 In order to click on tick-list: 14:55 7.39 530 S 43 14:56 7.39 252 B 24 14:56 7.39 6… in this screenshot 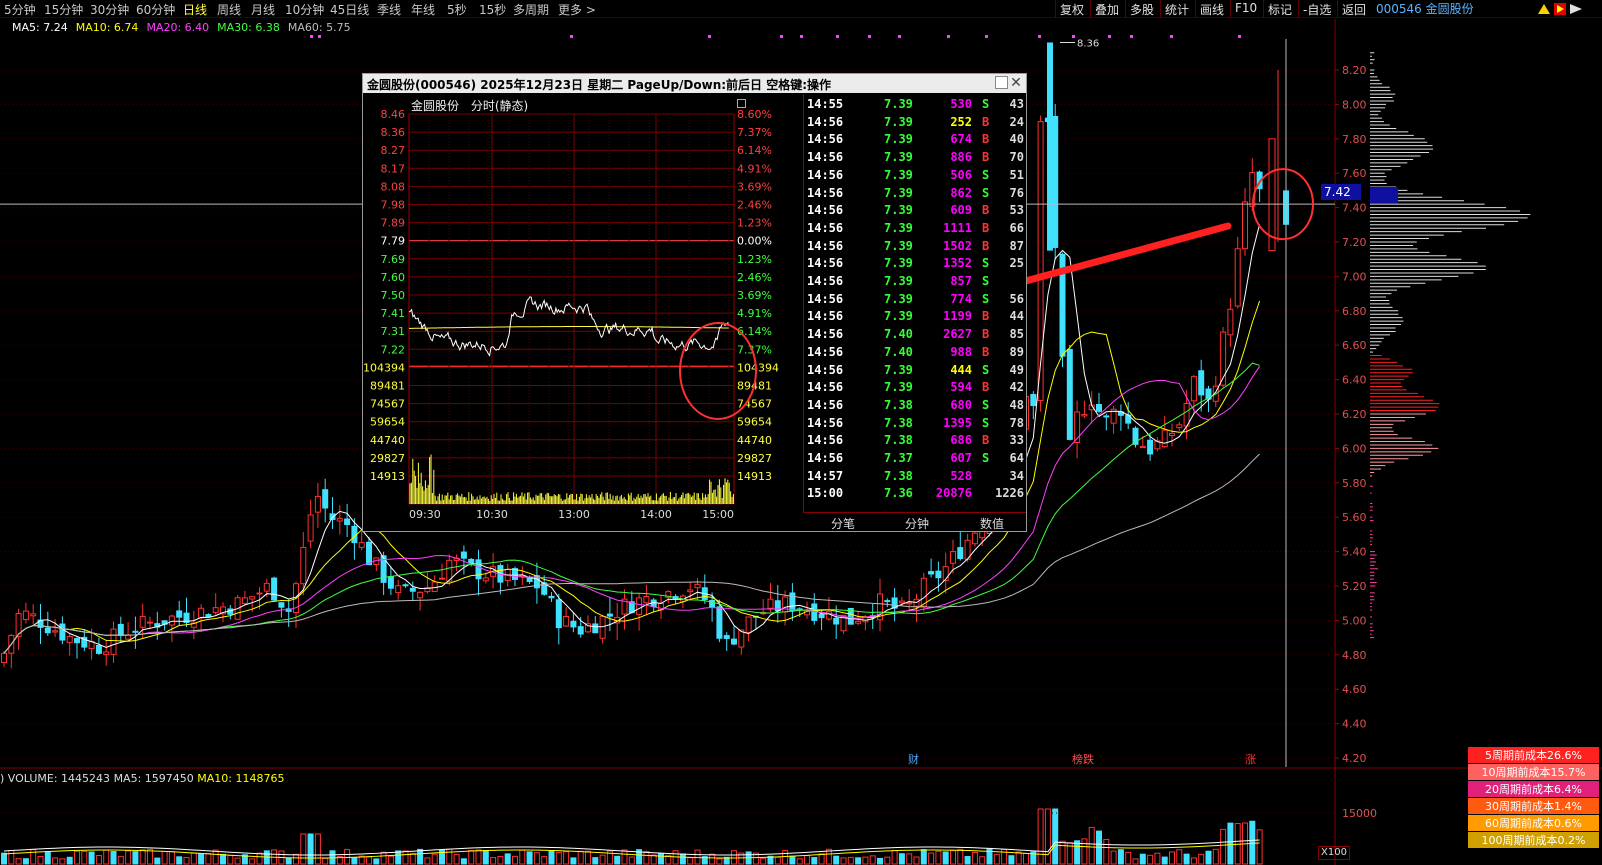, I will do `click(914, 303)`.